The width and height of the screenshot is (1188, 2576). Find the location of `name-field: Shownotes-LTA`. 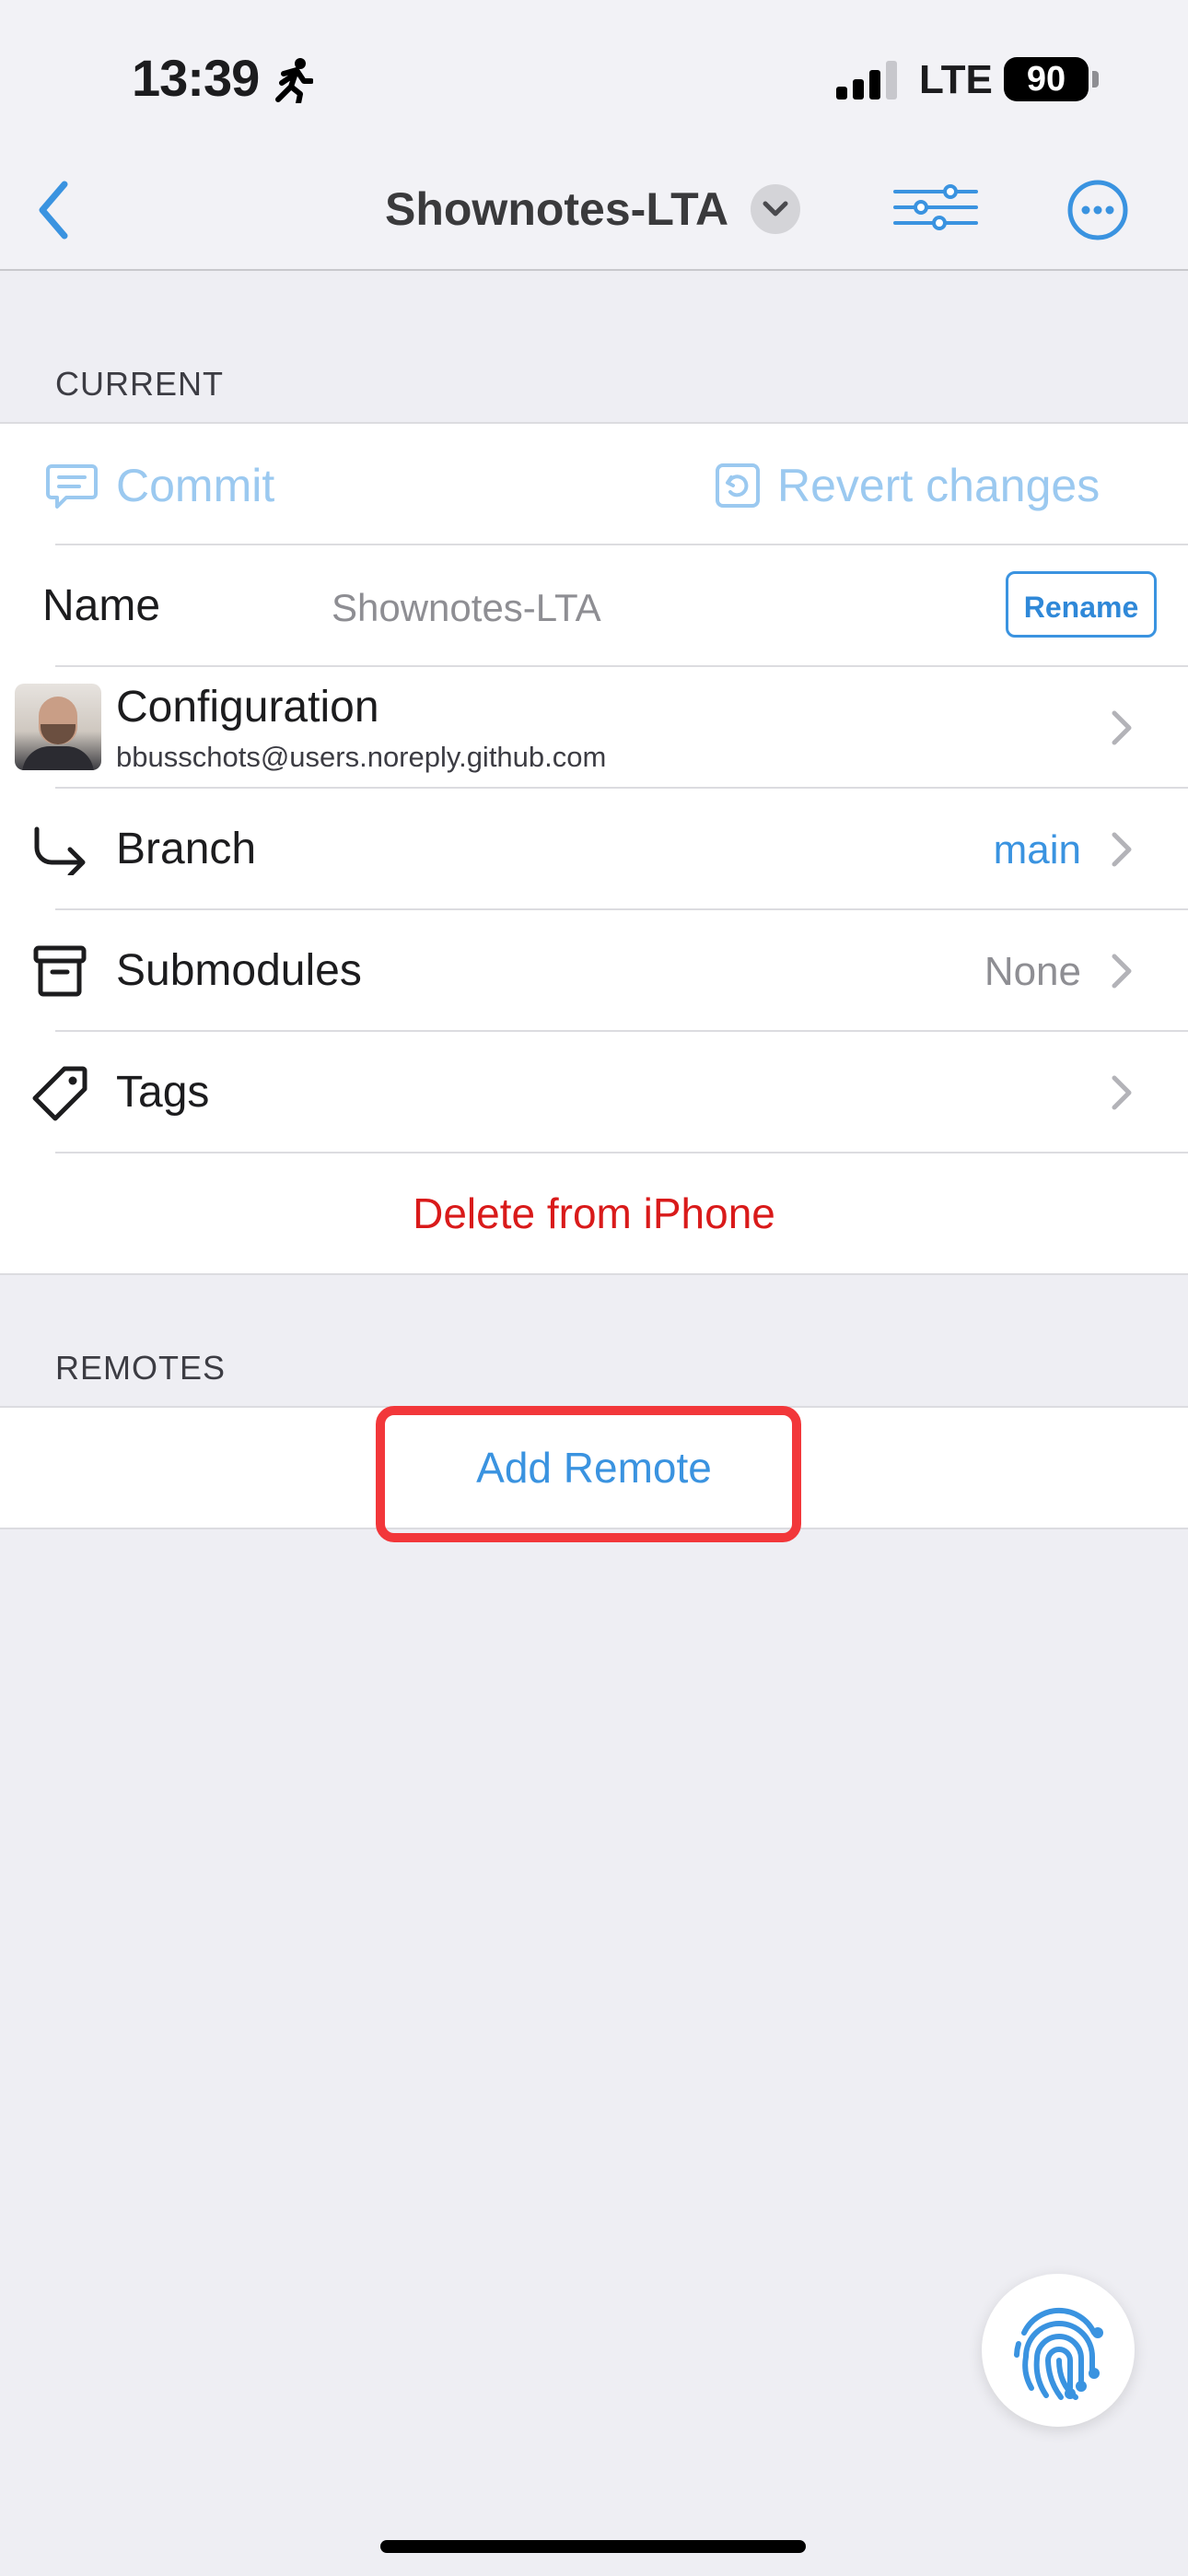

name-field: Shownotes-LTA is located at coordinates (466, 608).